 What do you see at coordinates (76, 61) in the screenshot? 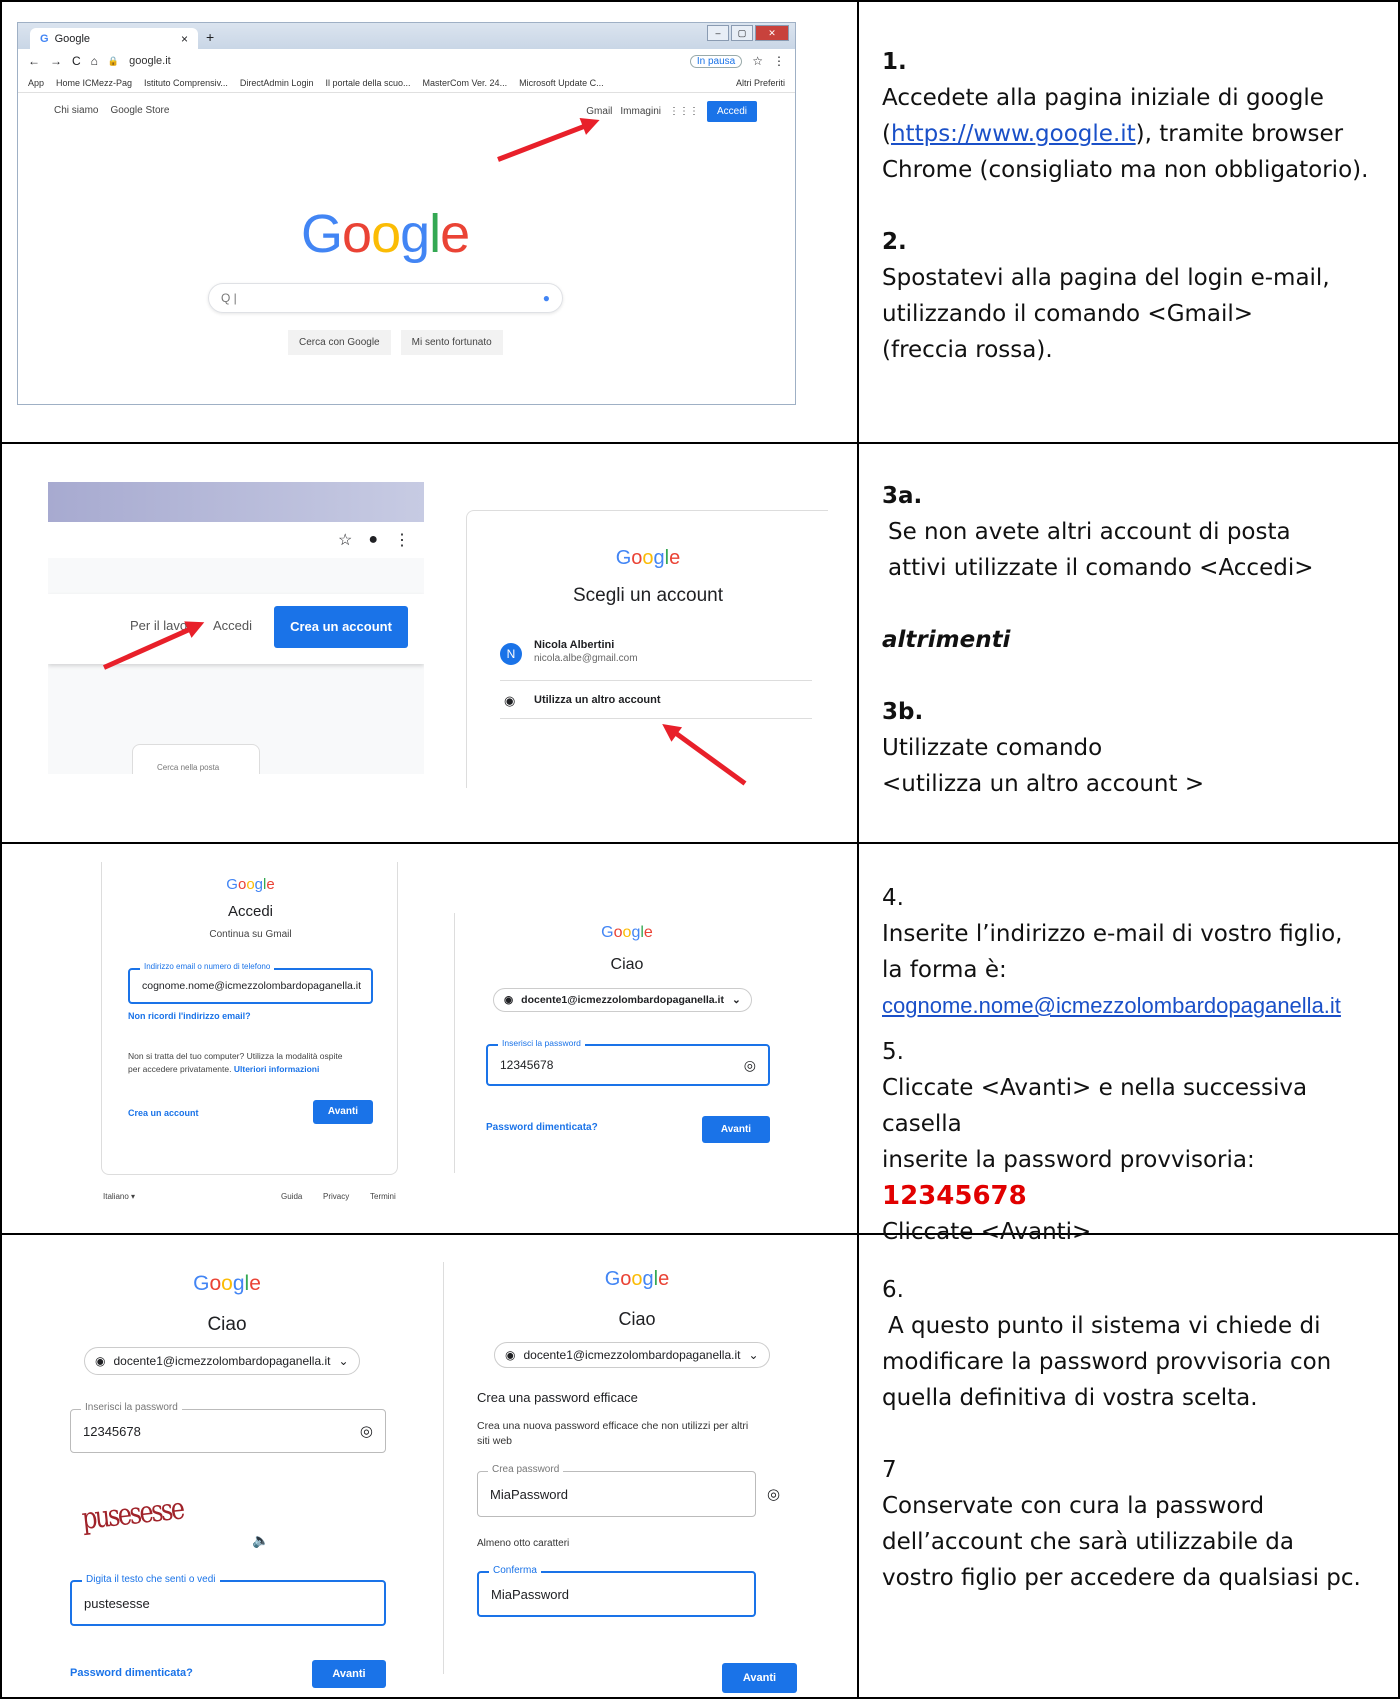
I see `reload-icon: C` at bounding box center [76, 61].